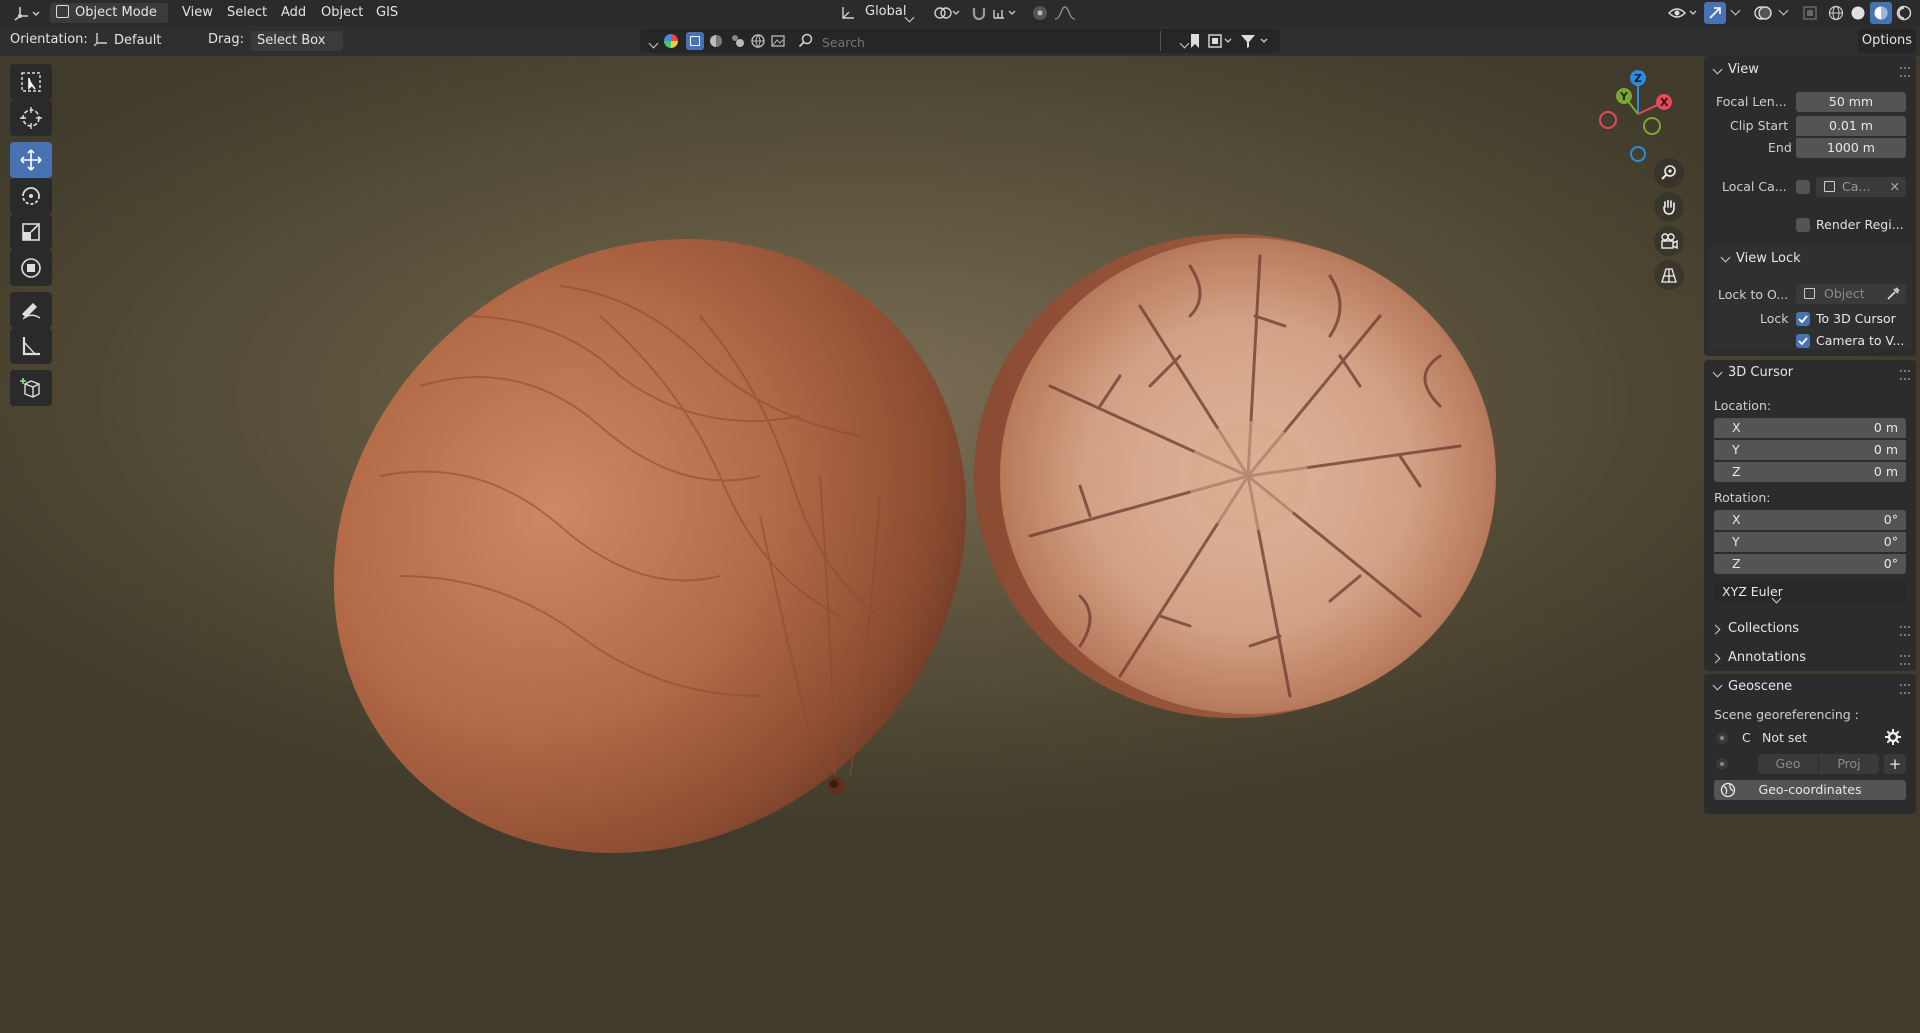  Describe the element at coordinates (1887, 41) in the screenshot. I see `options-button: Options` at that location.